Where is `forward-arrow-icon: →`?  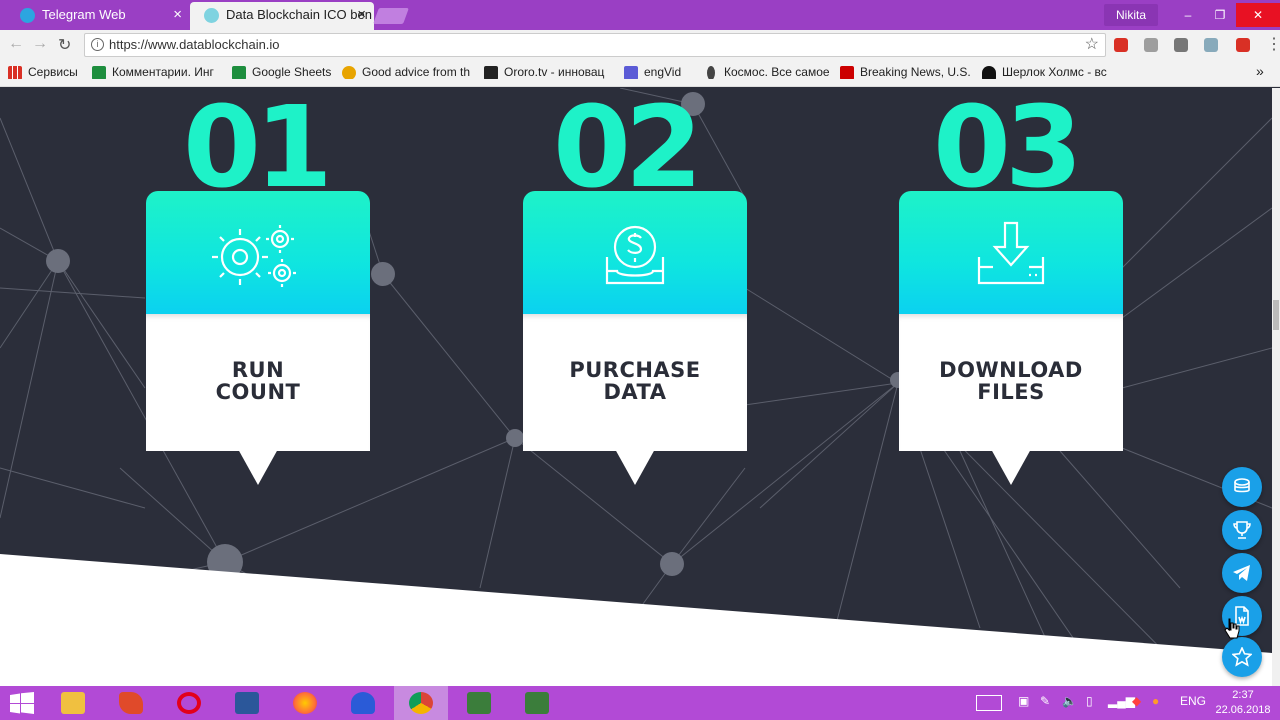 forward-arrow-icon: → is located at coordinates (40, 44).